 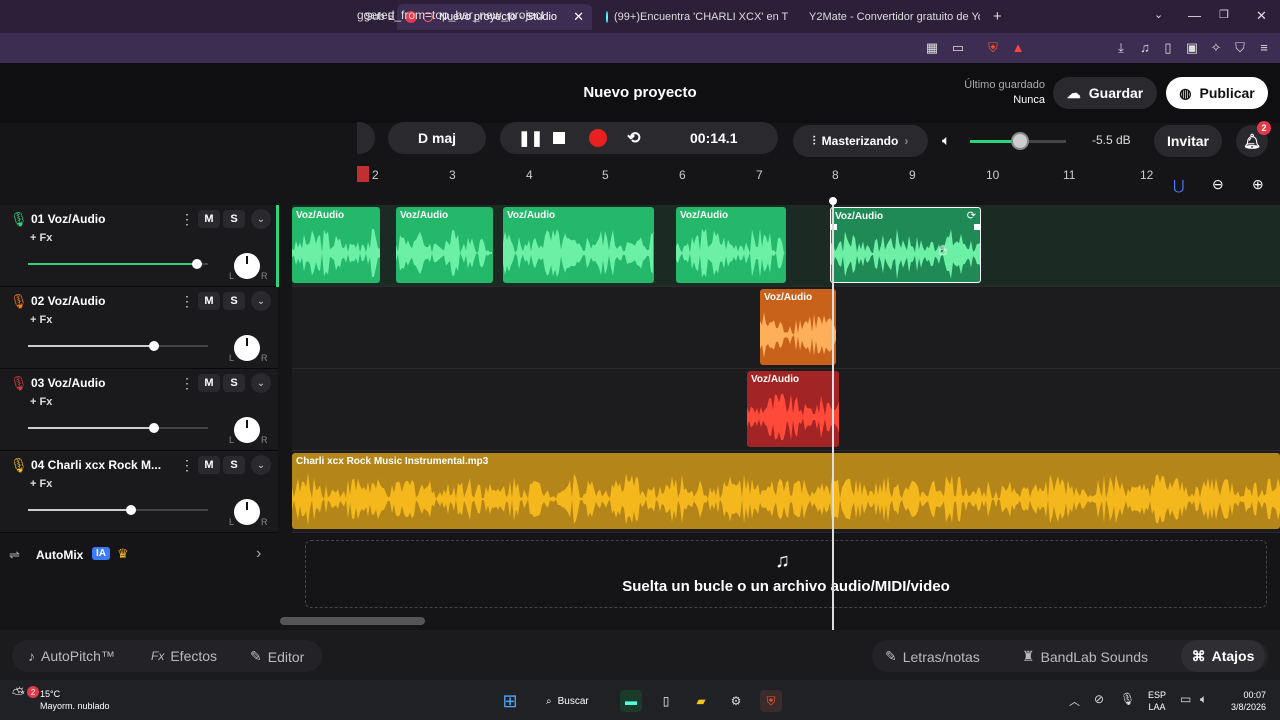 I want to click on maximize-icon: ❐, so click(x=1224, y=14).